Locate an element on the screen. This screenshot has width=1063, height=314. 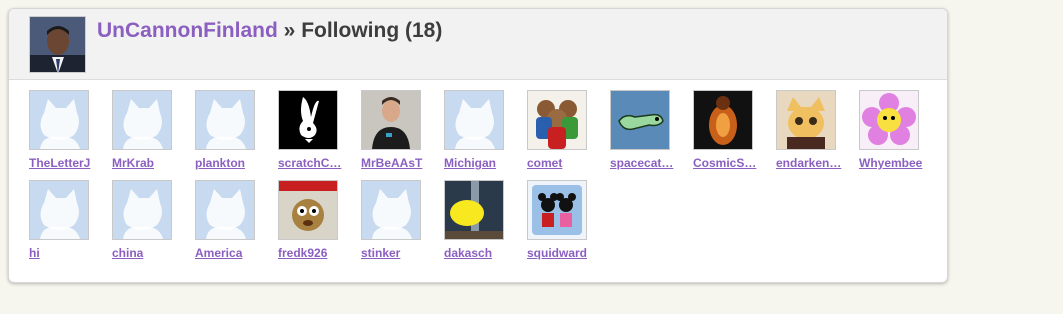
page-title: UnCannonFinland » Following (18) is located at coordinates (269, 31).